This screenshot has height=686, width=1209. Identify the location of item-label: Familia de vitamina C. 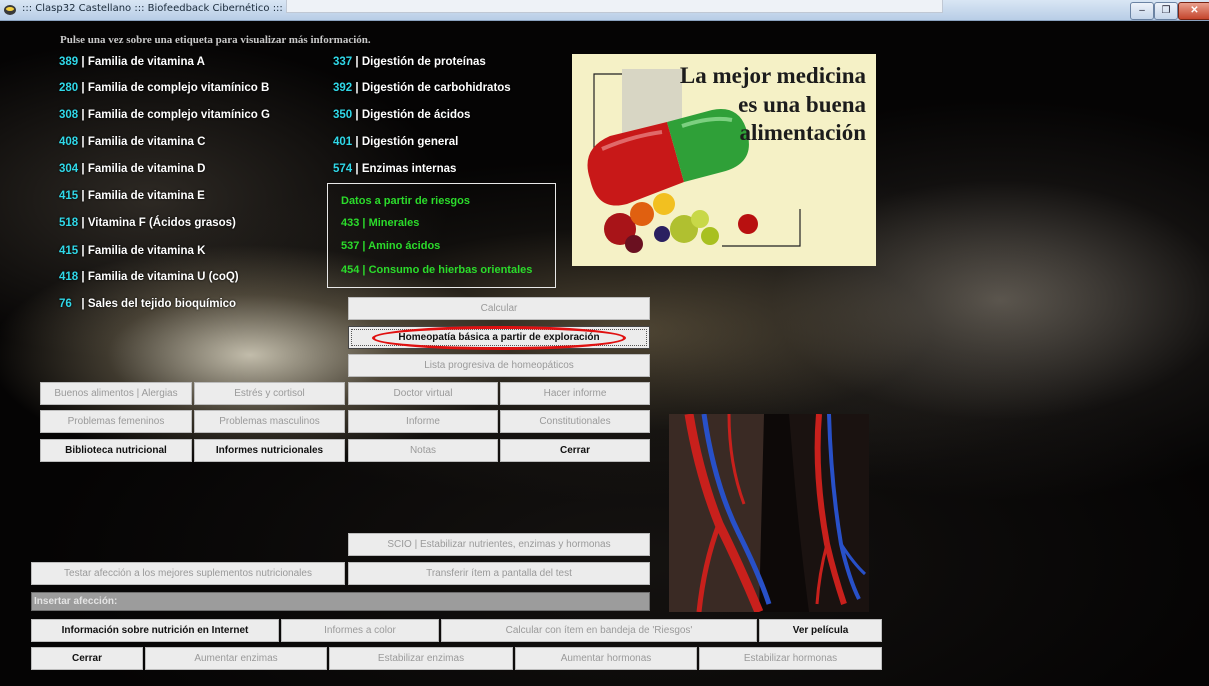
(146, 142).